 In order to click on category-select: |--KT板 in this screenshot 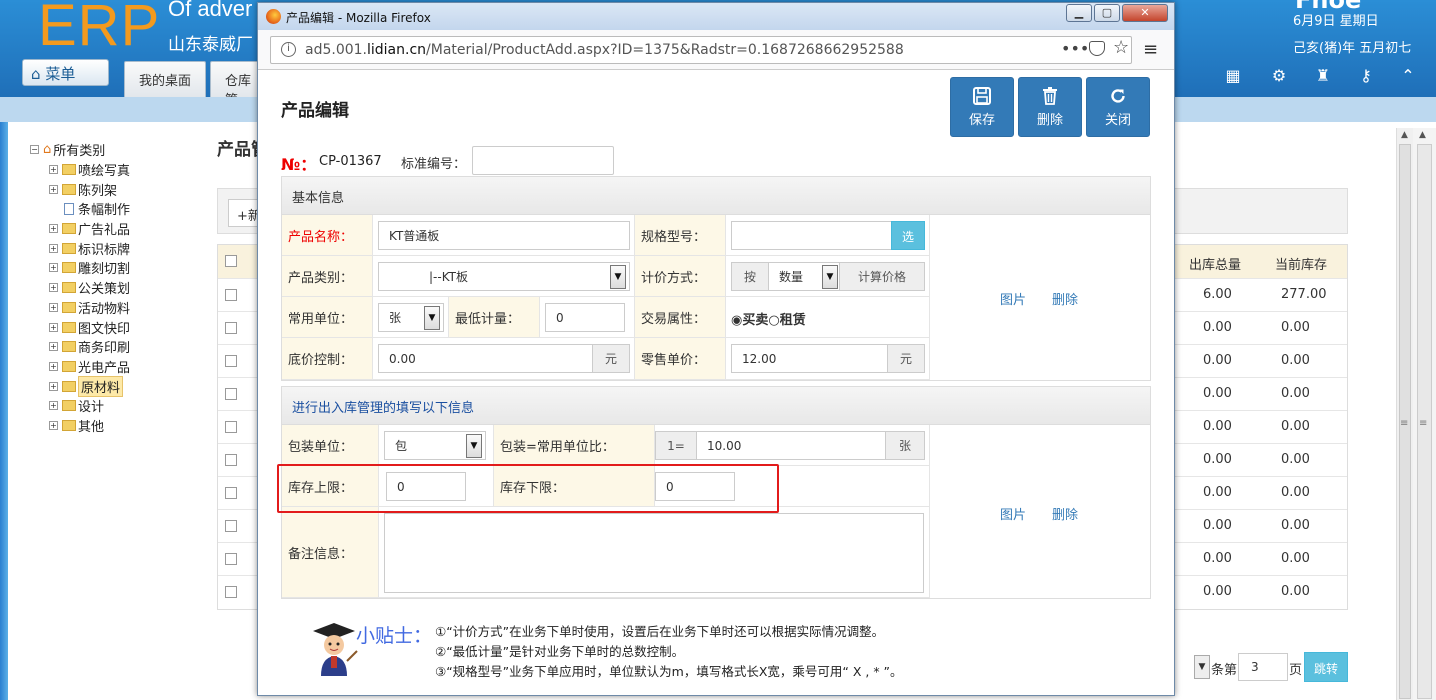, I will do `click(504, 276)`.